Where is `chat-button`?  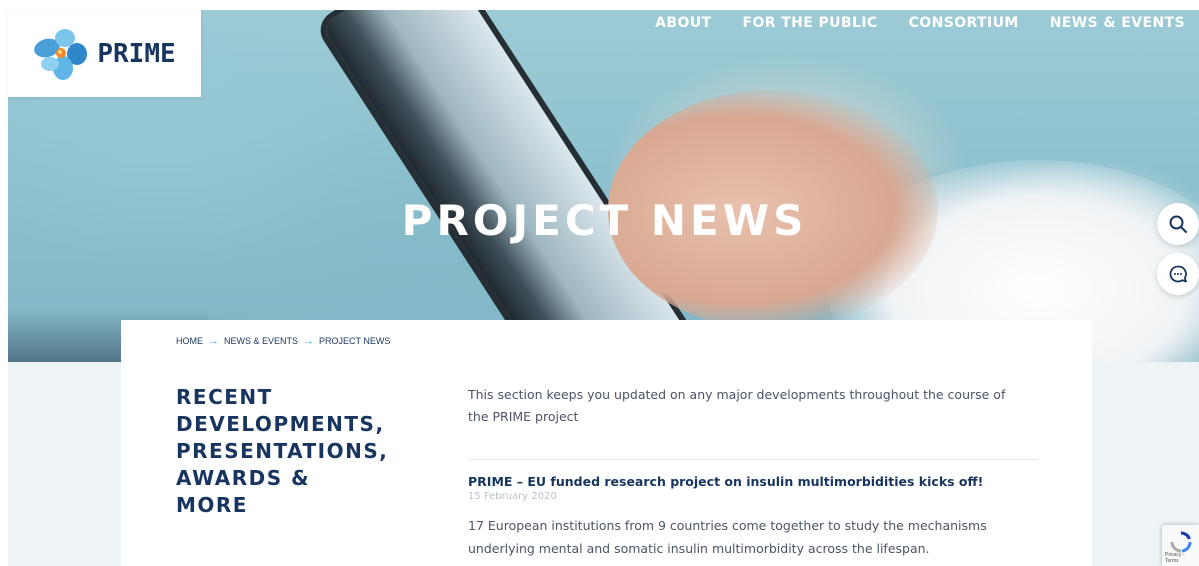 chat-button is located at coordinates (1178, 274).